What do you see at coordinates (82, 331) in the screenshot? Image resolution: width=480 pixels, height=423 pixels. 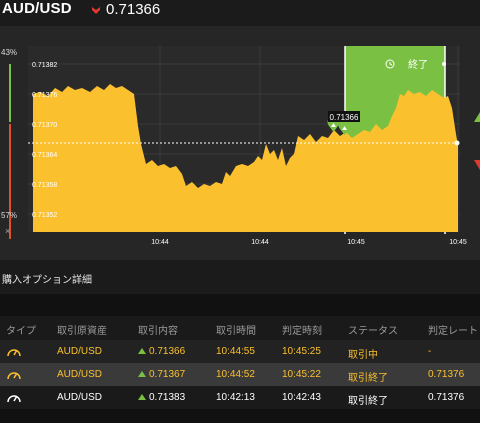 I see `column-header: 取引原資産` at bounding box center [82, 331].